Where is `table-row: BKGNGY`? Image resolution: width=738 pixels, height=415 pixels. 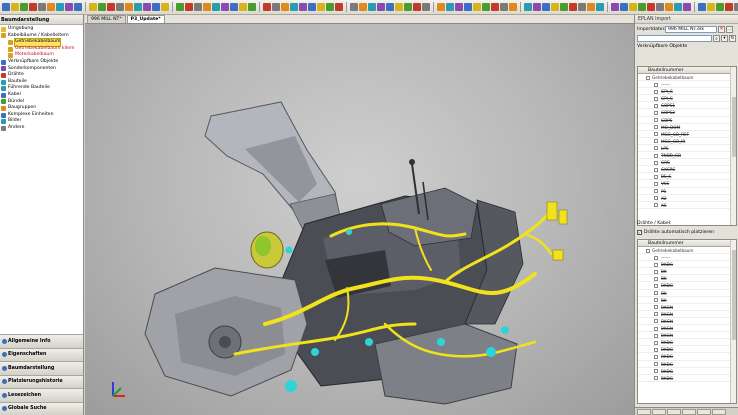 table-row: BKGNGY is located at coordinates (687, 336).